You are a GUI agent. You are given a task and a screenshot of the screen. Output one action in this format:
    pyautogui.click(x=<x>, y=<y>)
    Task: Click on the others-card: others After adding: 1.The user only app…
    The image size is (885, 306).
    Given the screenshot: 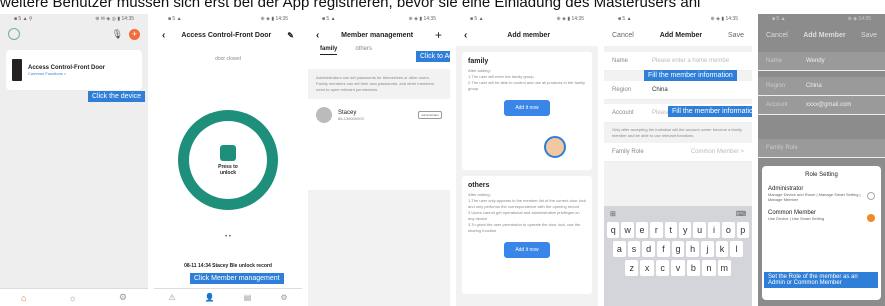 What is the action you would take?
    pyautogui.click(x=527, y=235)
    